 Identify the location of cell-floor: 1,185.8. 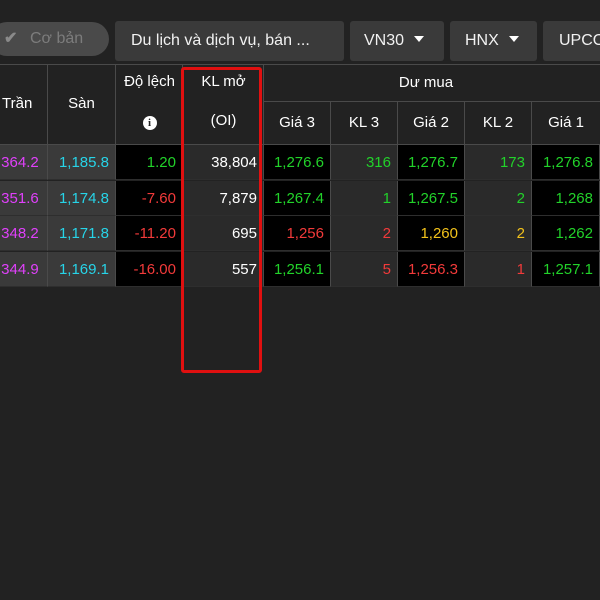
(82, 162).